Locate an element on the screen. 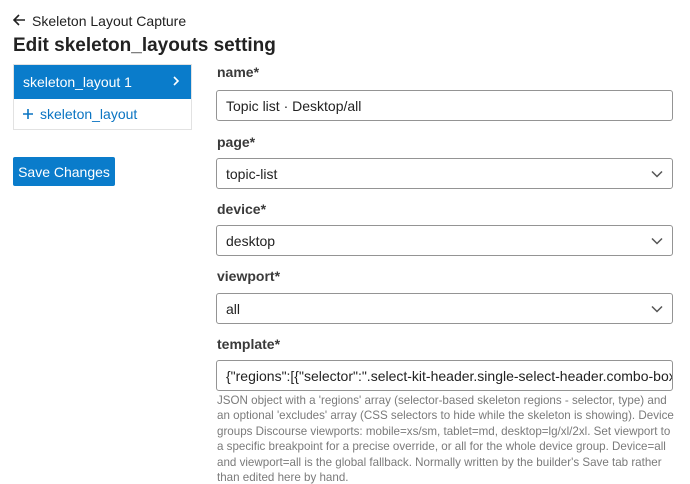 This screenshot has width=690, height=484. page-select: topic-list is located at coordinates (444, 173).